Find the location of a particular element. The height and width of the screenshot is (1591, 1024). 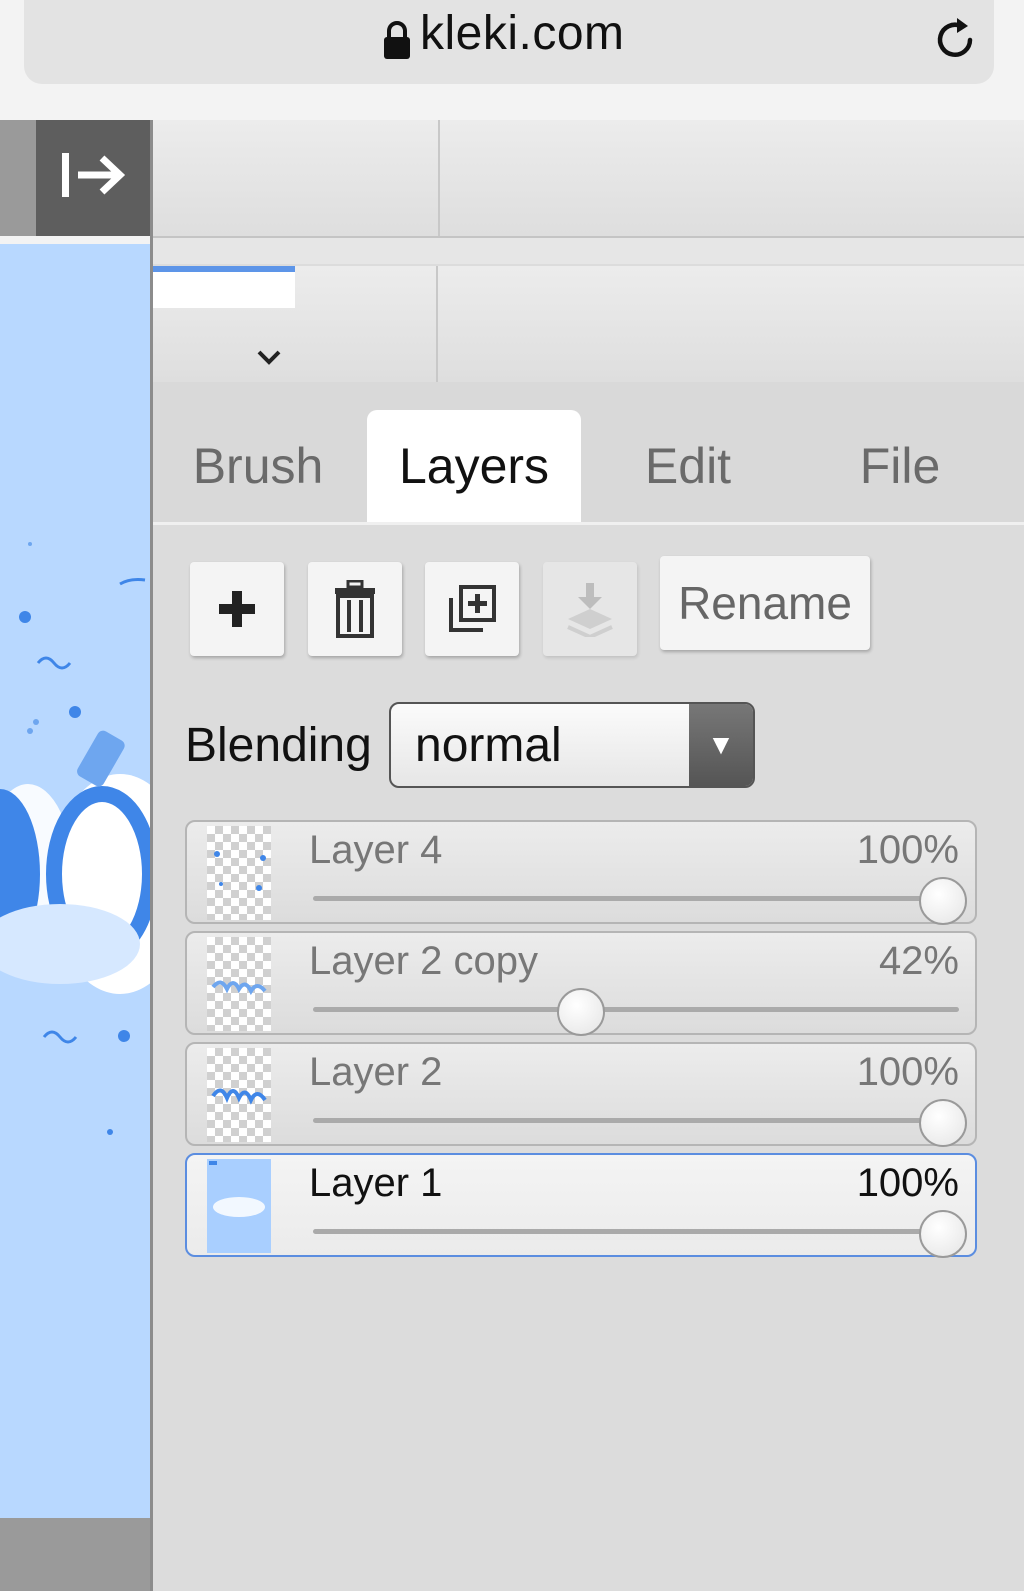

reload-icon is located at coordinates (955, 39).